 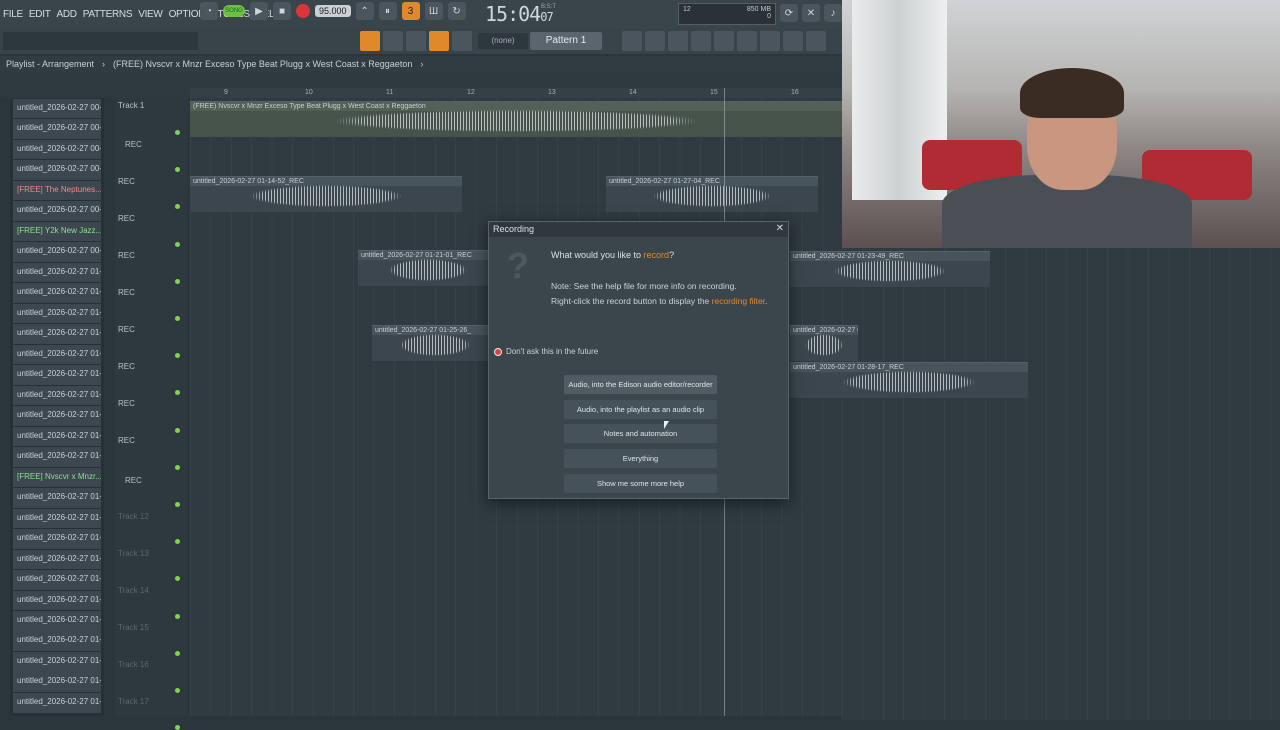 What do you see at coordinates (824, 343) in the screenshot?
I see `audio-clip-6: untitled_2026-02-27 01-27-50_REC` at bounding box center [824, 343].